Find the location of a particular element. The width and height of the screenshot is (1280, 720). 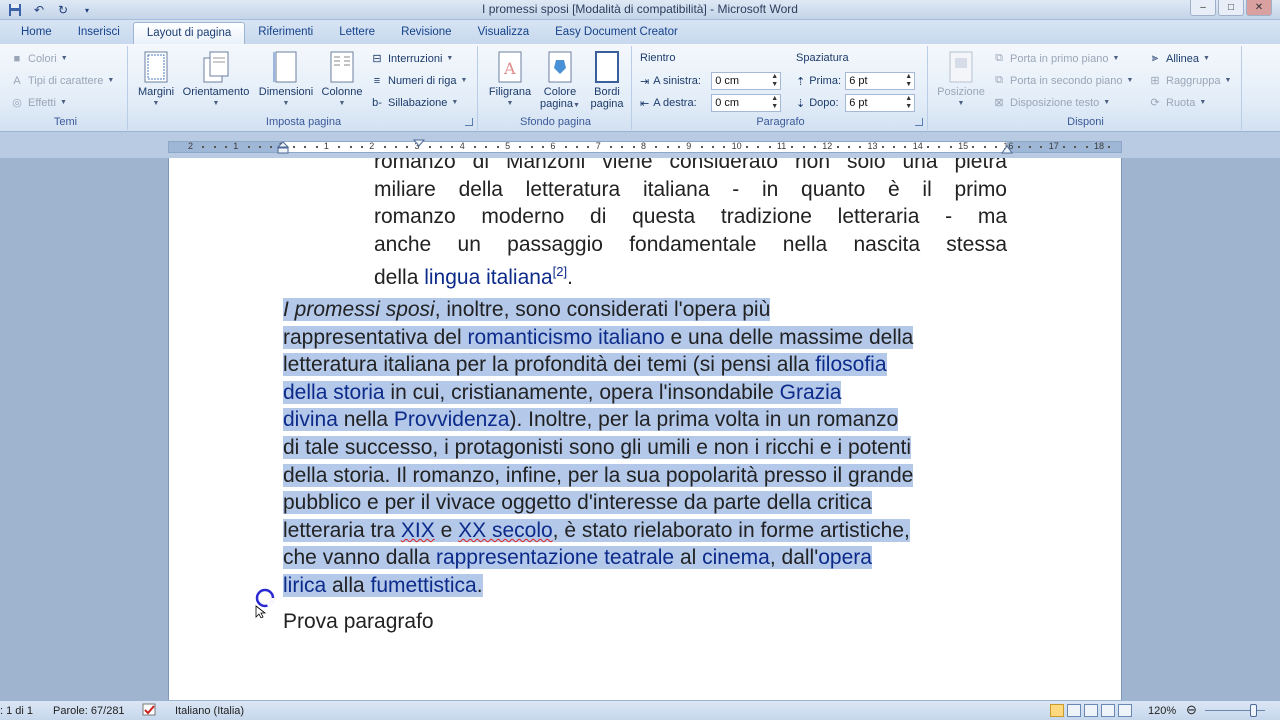

bring-front-icon: ⧉ is located at coordinates (999, 58).